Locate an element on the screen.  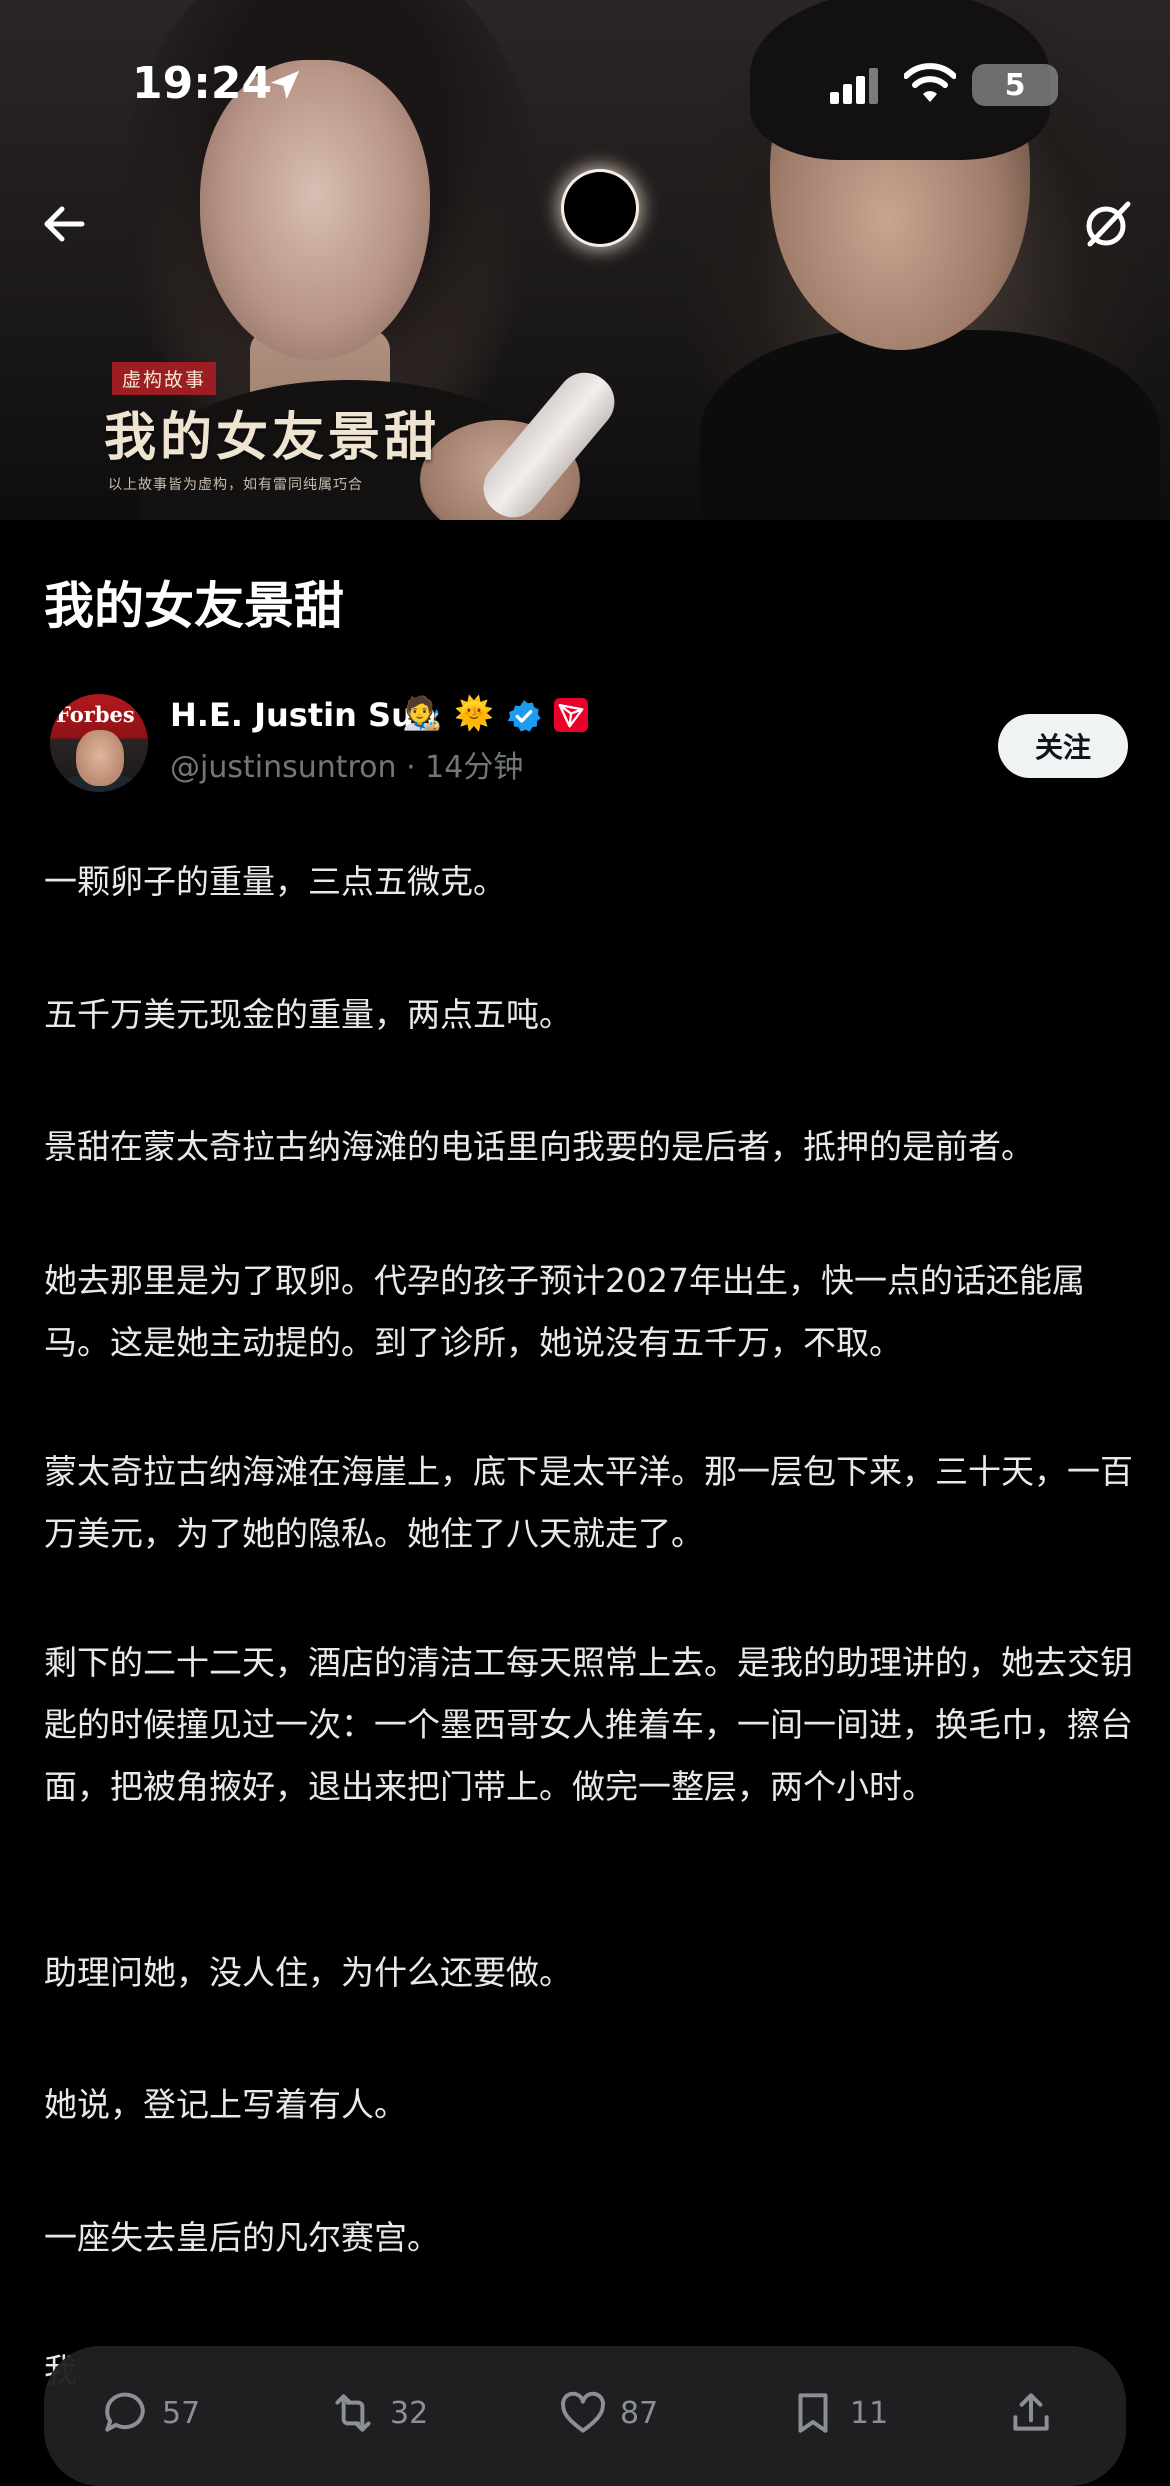
back-arrow-icon is located at coordinates (64, 224).